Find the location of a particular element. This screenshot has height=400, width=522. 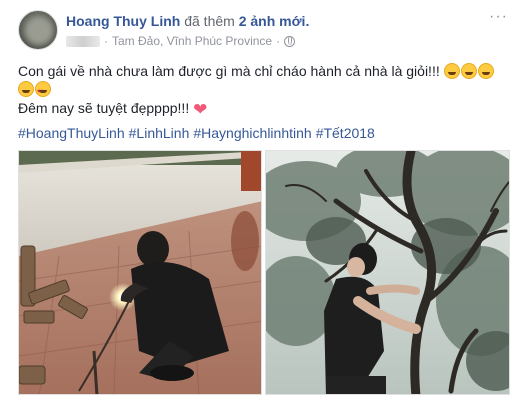

laugh-emoji is located at coordinates (485, 71).